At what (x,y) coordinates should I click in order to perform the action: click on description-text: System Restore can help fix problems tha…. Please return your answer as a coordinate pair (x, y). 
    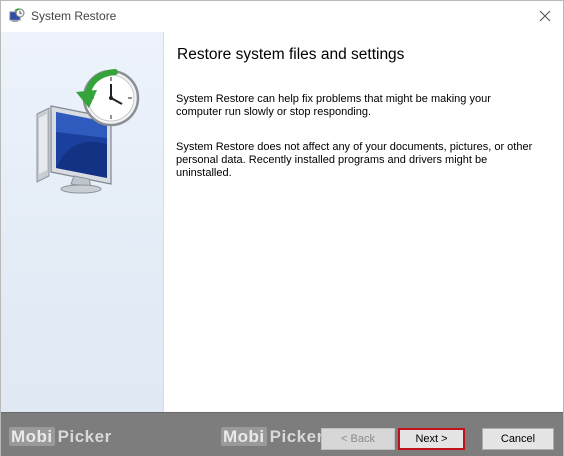
    Looking at the image, I should click on (333, 105).